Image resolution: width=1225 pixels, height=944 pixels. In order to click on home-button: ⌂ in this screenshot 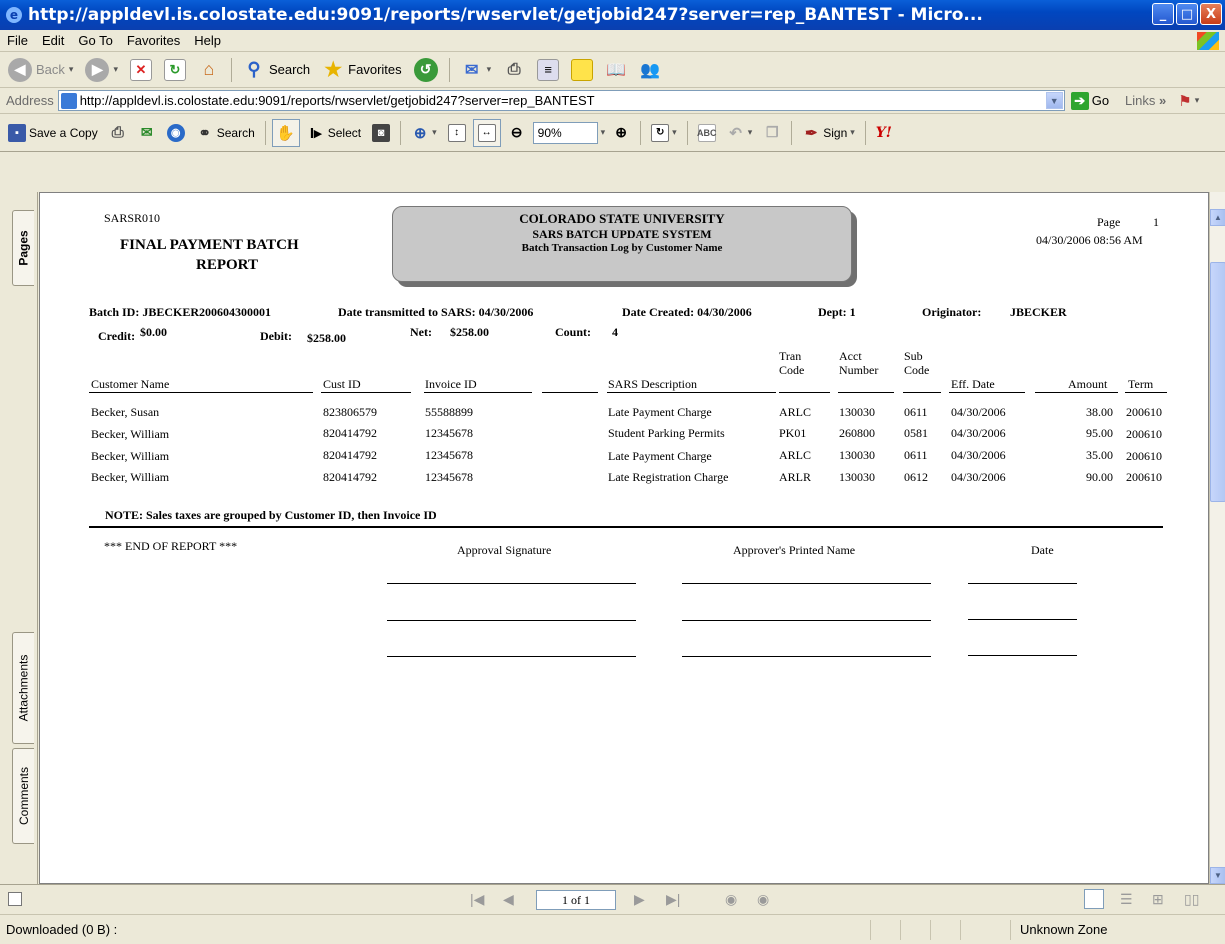, I will do `click(209, 70)`.